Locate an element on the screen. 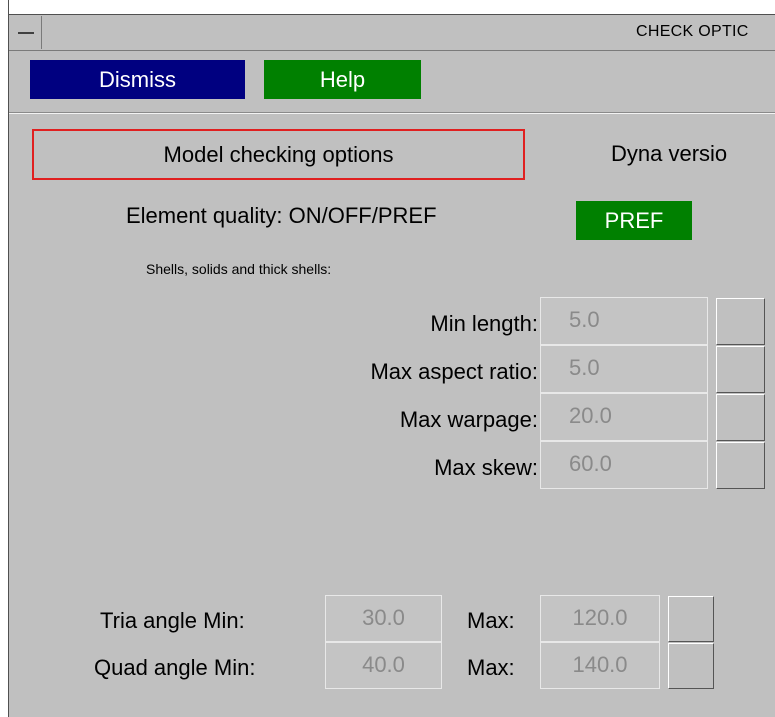 Image resolution: width=775 pixels, height=717 pixels. max-aspect-ratio-toggle is located at coordinates (740, 369).